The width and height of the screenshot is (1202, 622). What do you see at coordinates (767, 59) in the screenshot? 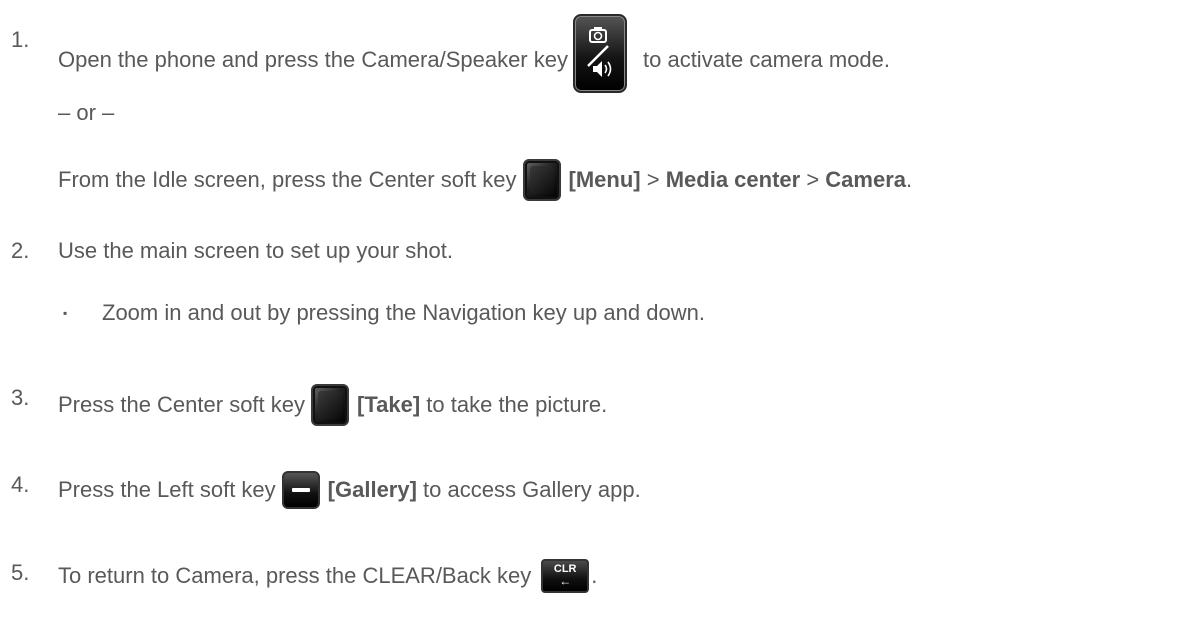
I see `step-text-after: to activate camera mode.` at bounding box center [767, 59].